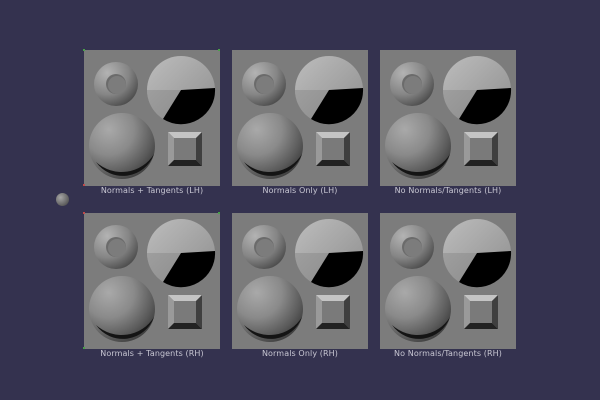 The width and height of the screenshot is (600, 400). I want to click on panel-normals-tangents-lh, so click(152, 118).